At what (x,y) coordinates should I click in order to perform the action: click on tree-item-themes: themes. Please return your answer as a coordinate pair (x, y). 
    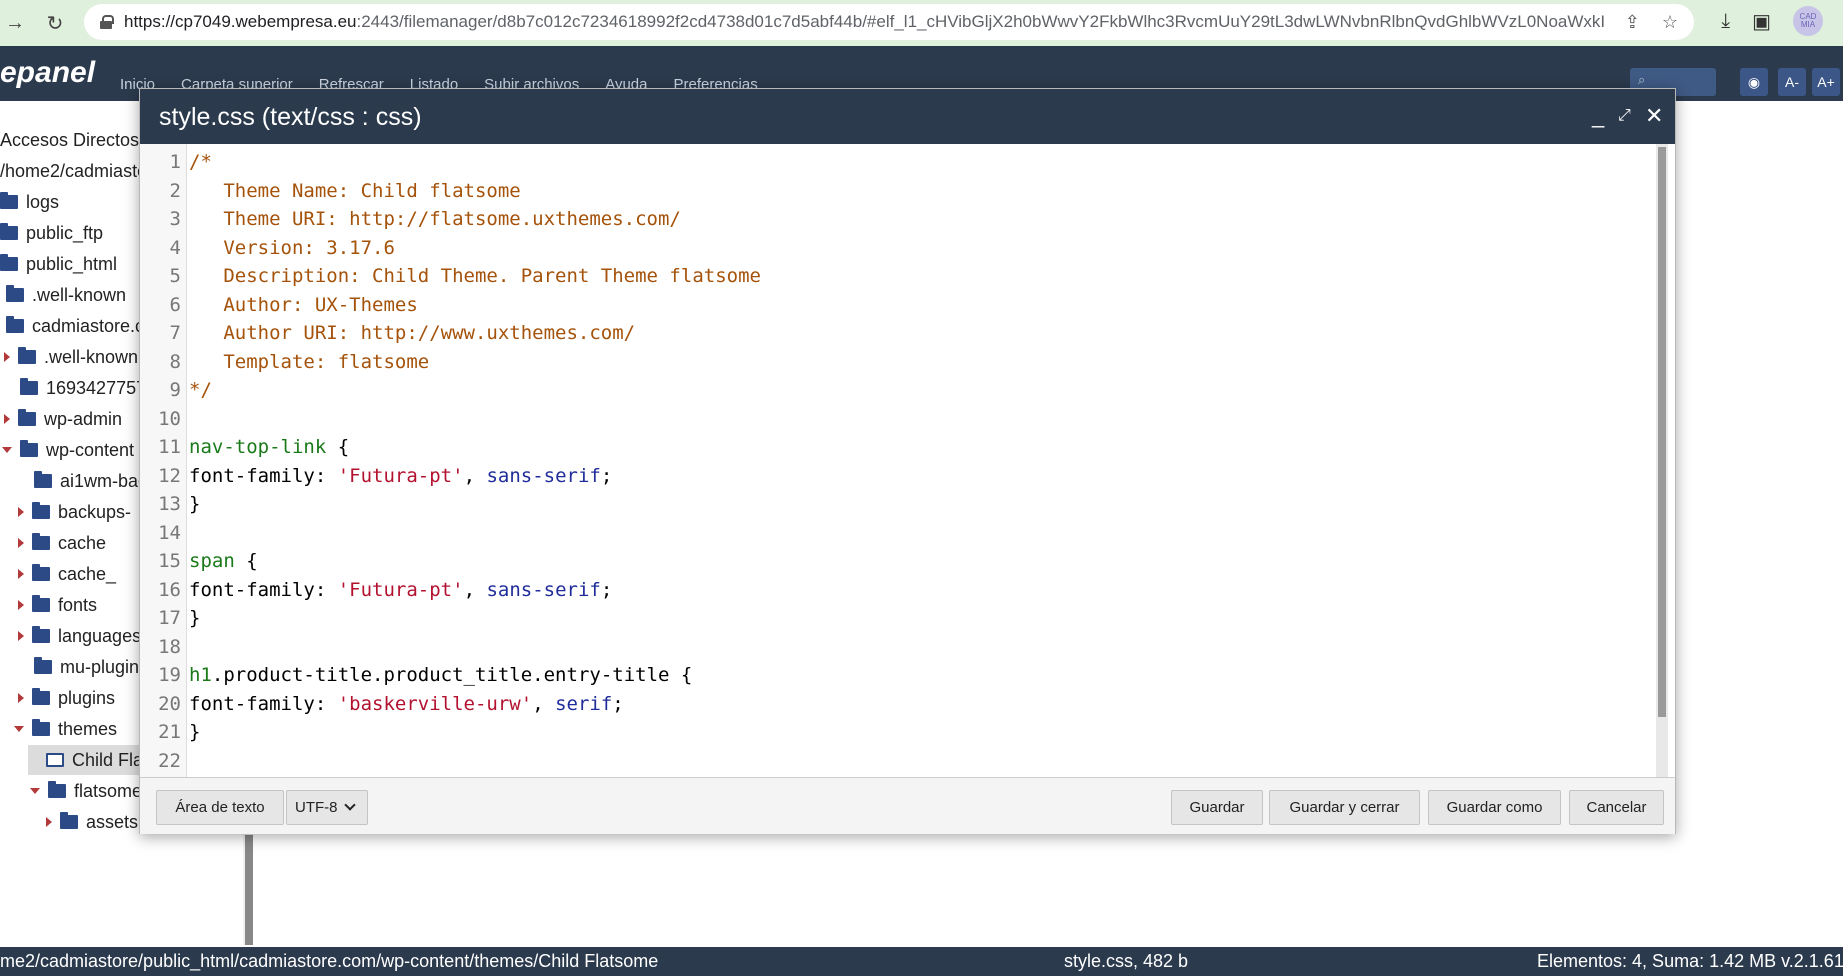
    Looking at the image, I should click on (65, 729).